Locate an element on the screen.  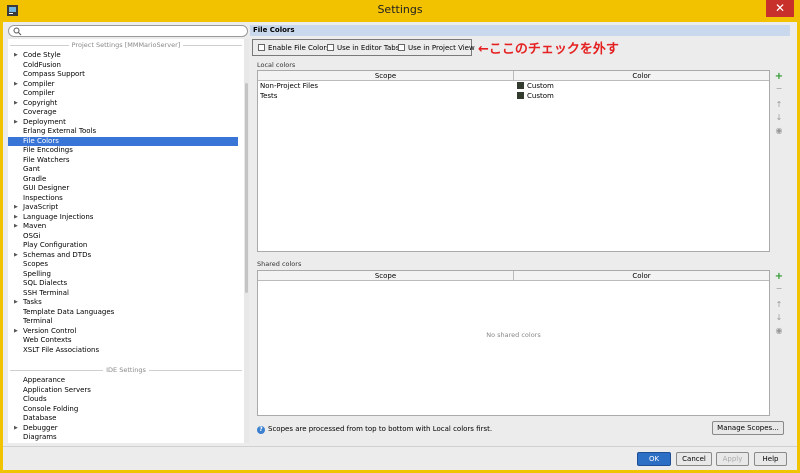
project-settings-header: Project Settings [MMMarioServer] is located at coordinates (126, 45).